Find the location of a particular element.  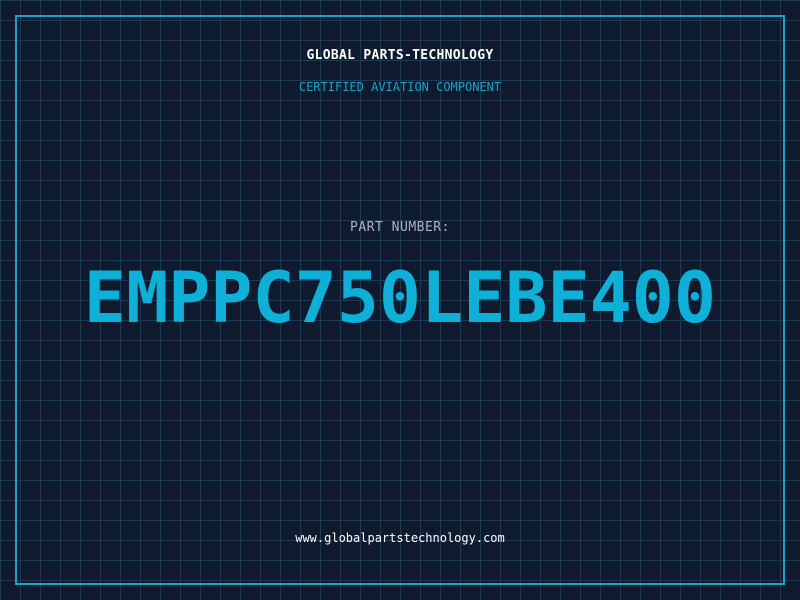

part-number-label: PART NUMBER: is located at coordinates (400, 227).